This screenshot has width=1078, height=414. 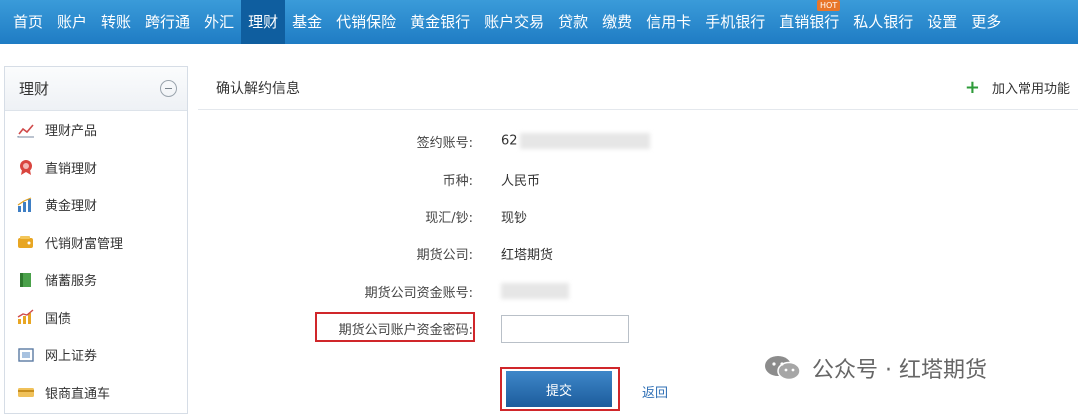 I want to click on watermark-text: 公众号 · 红塔期货, so click(x=899, y=370).